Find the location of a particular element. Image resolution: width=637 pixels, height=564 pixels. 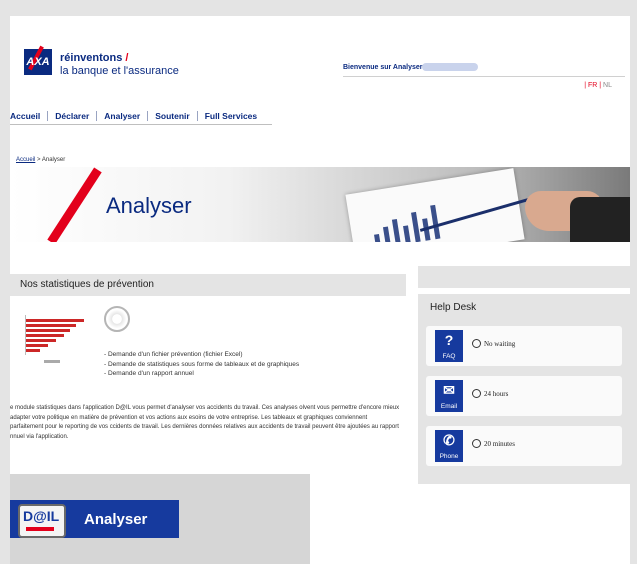

banner-red-slash is located at coordinates (74, 204).